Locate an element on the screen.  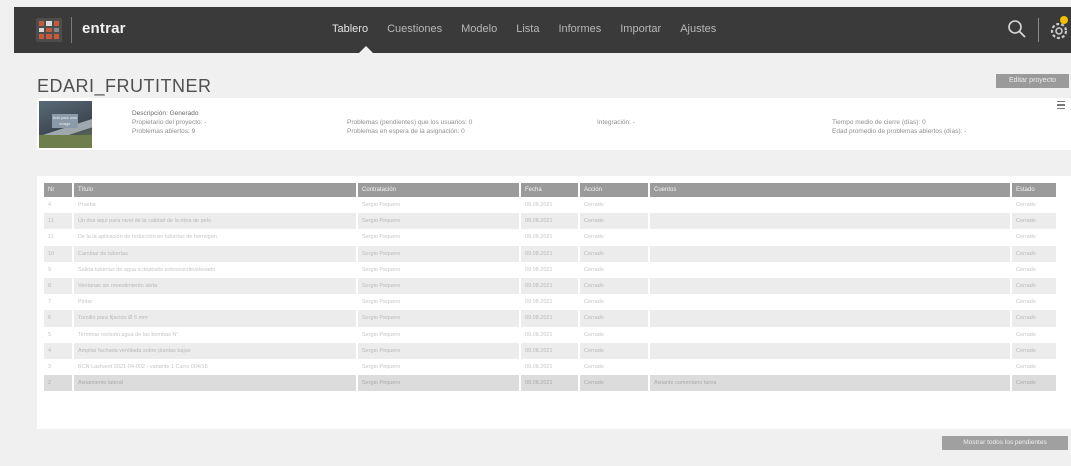
avg-close-time: Tiempo medio de cierre (días): 0 is located at coordinates (879, 122).